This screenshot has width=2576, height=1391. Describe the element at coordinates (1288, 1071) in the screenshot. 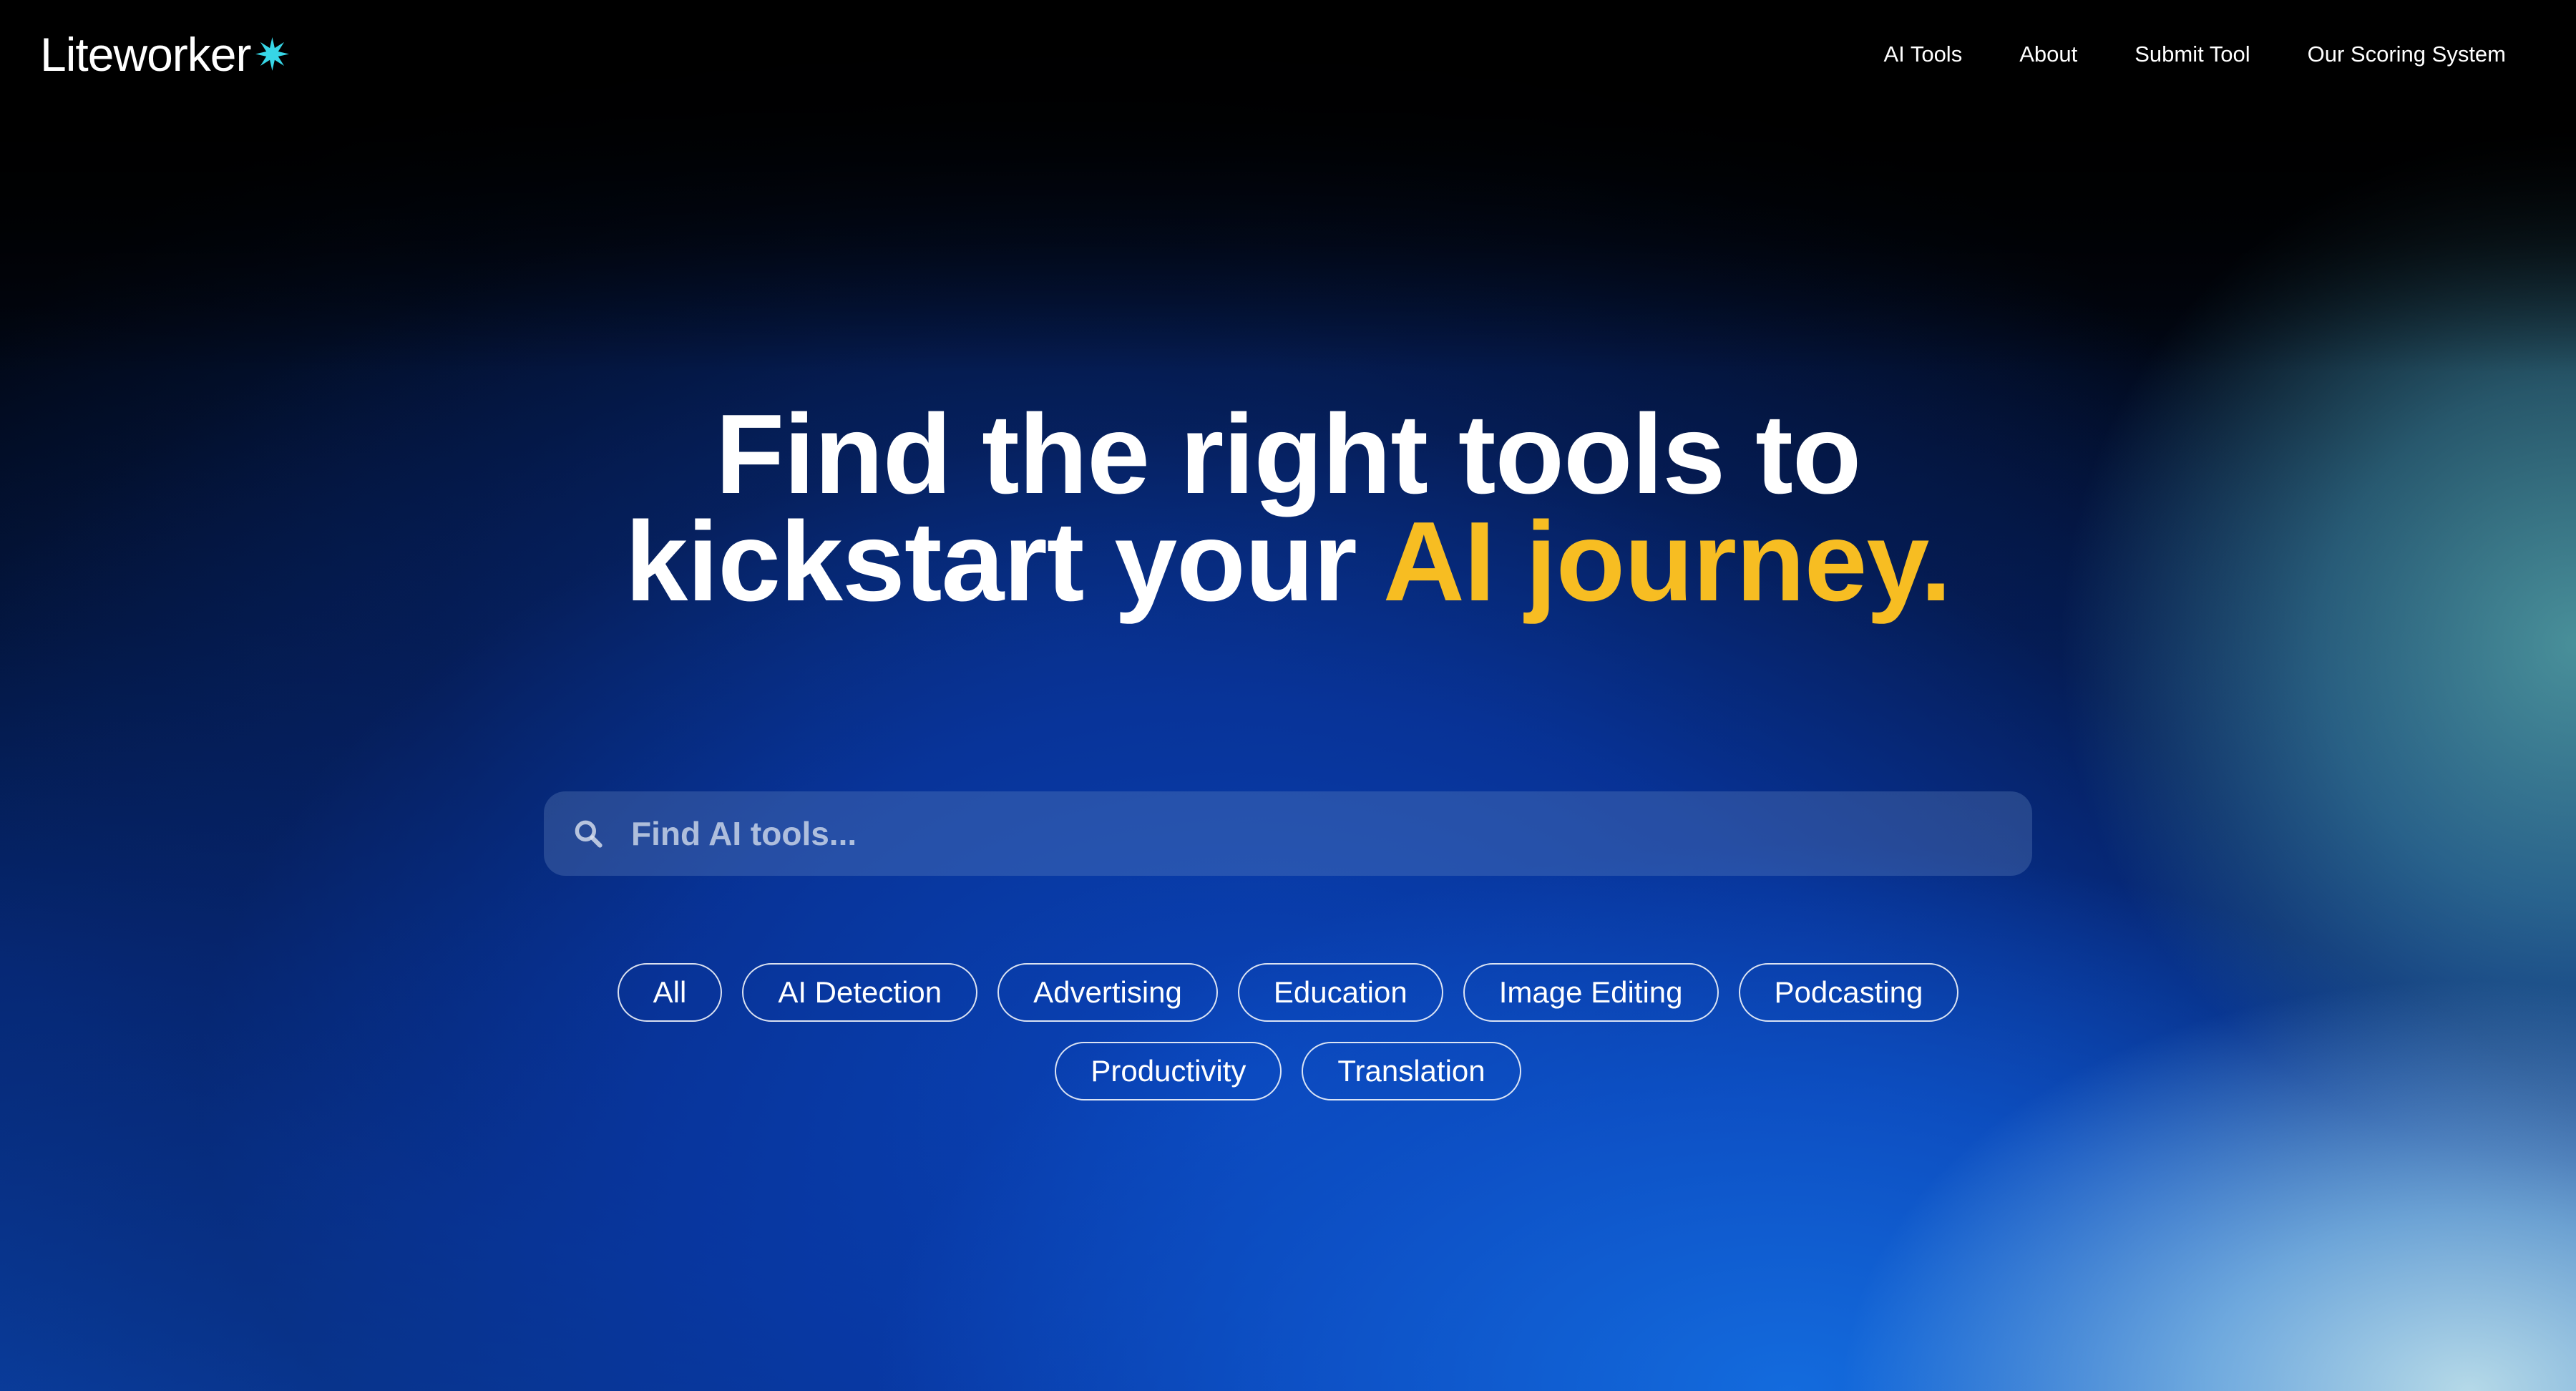

I see `category-row-2: Productivity Translation` at that location.